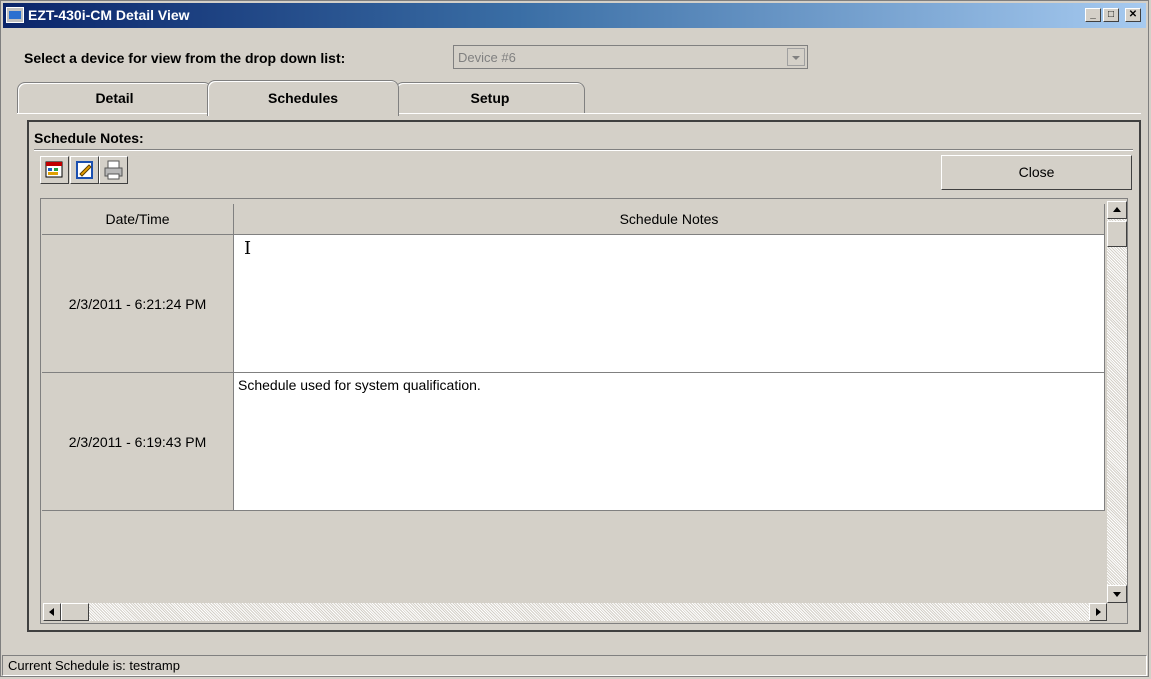 The height and width of the screenshot is (679, 1151). Describe the element at coordinates (1111, 15) in the screenshot. I see `maximize-button: □` at that location.